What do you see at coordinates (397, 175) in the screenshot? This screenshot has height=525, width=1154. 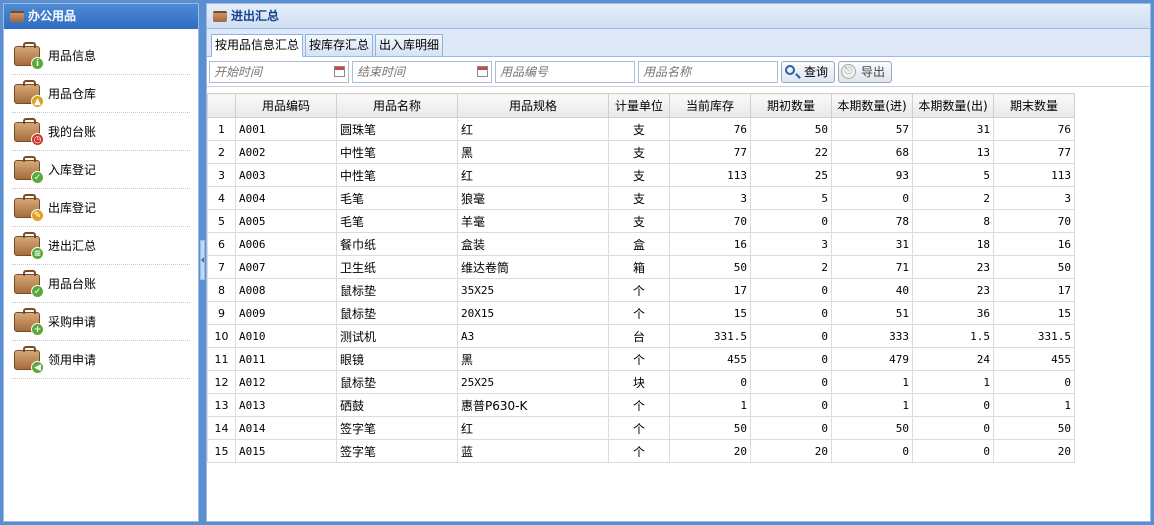 I see `table-cell: 中性笔` at bounding box center [397, 175].